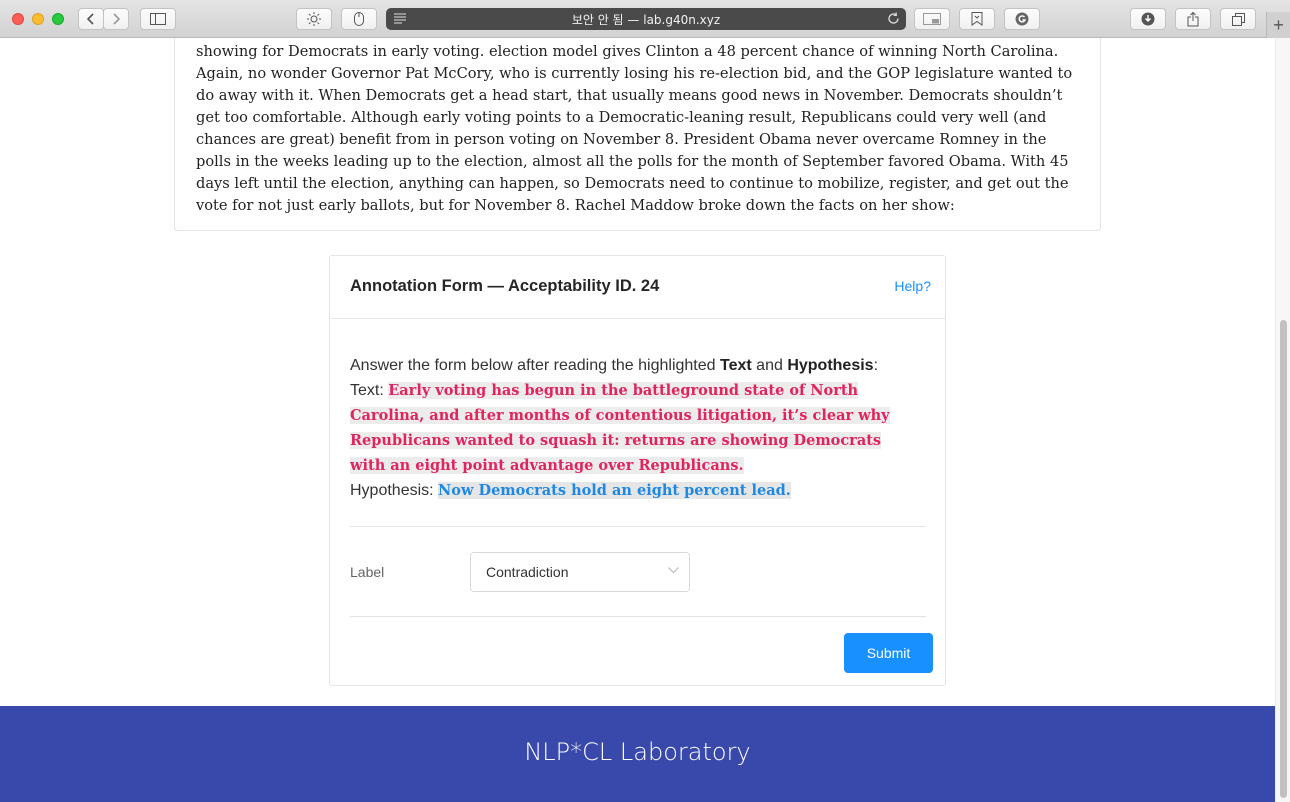  I want to click on chevron-right-icon, so click(116, 19).